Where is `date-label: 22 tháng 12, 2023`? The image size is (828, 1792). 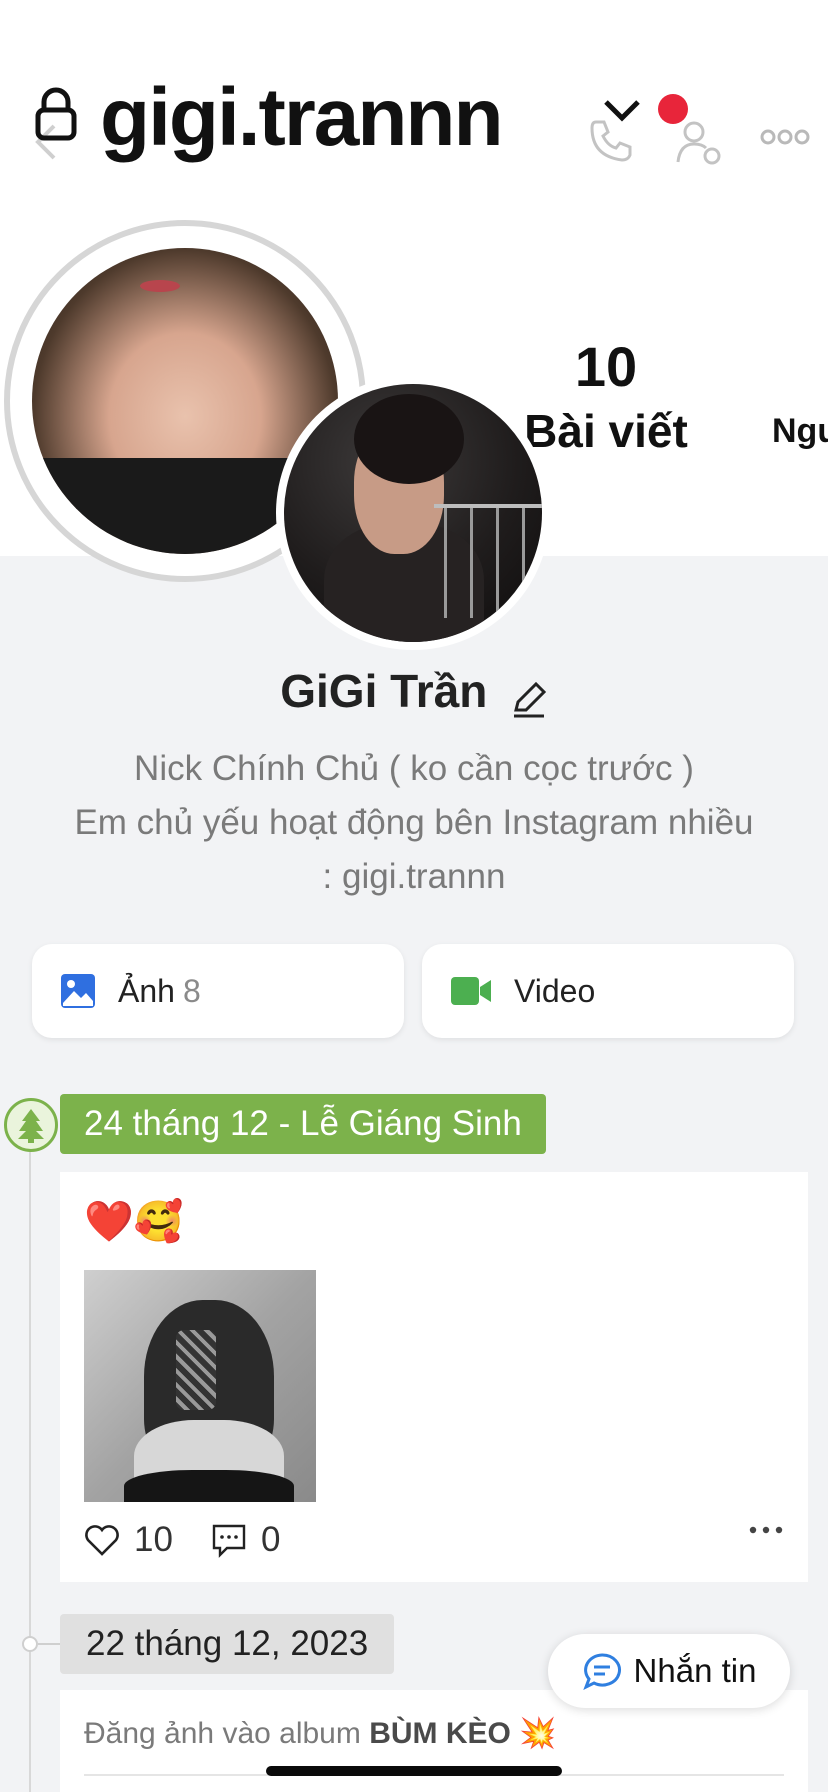 date-label: 22 tháng 12, 2023 is located at coordinates (227, 1644).